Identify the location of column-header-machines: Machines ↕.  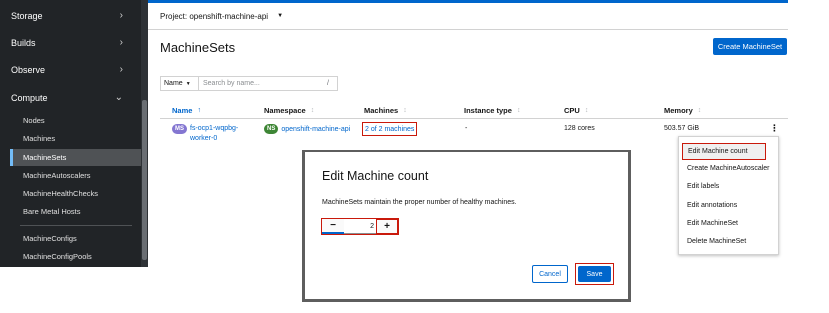
(385, 110).